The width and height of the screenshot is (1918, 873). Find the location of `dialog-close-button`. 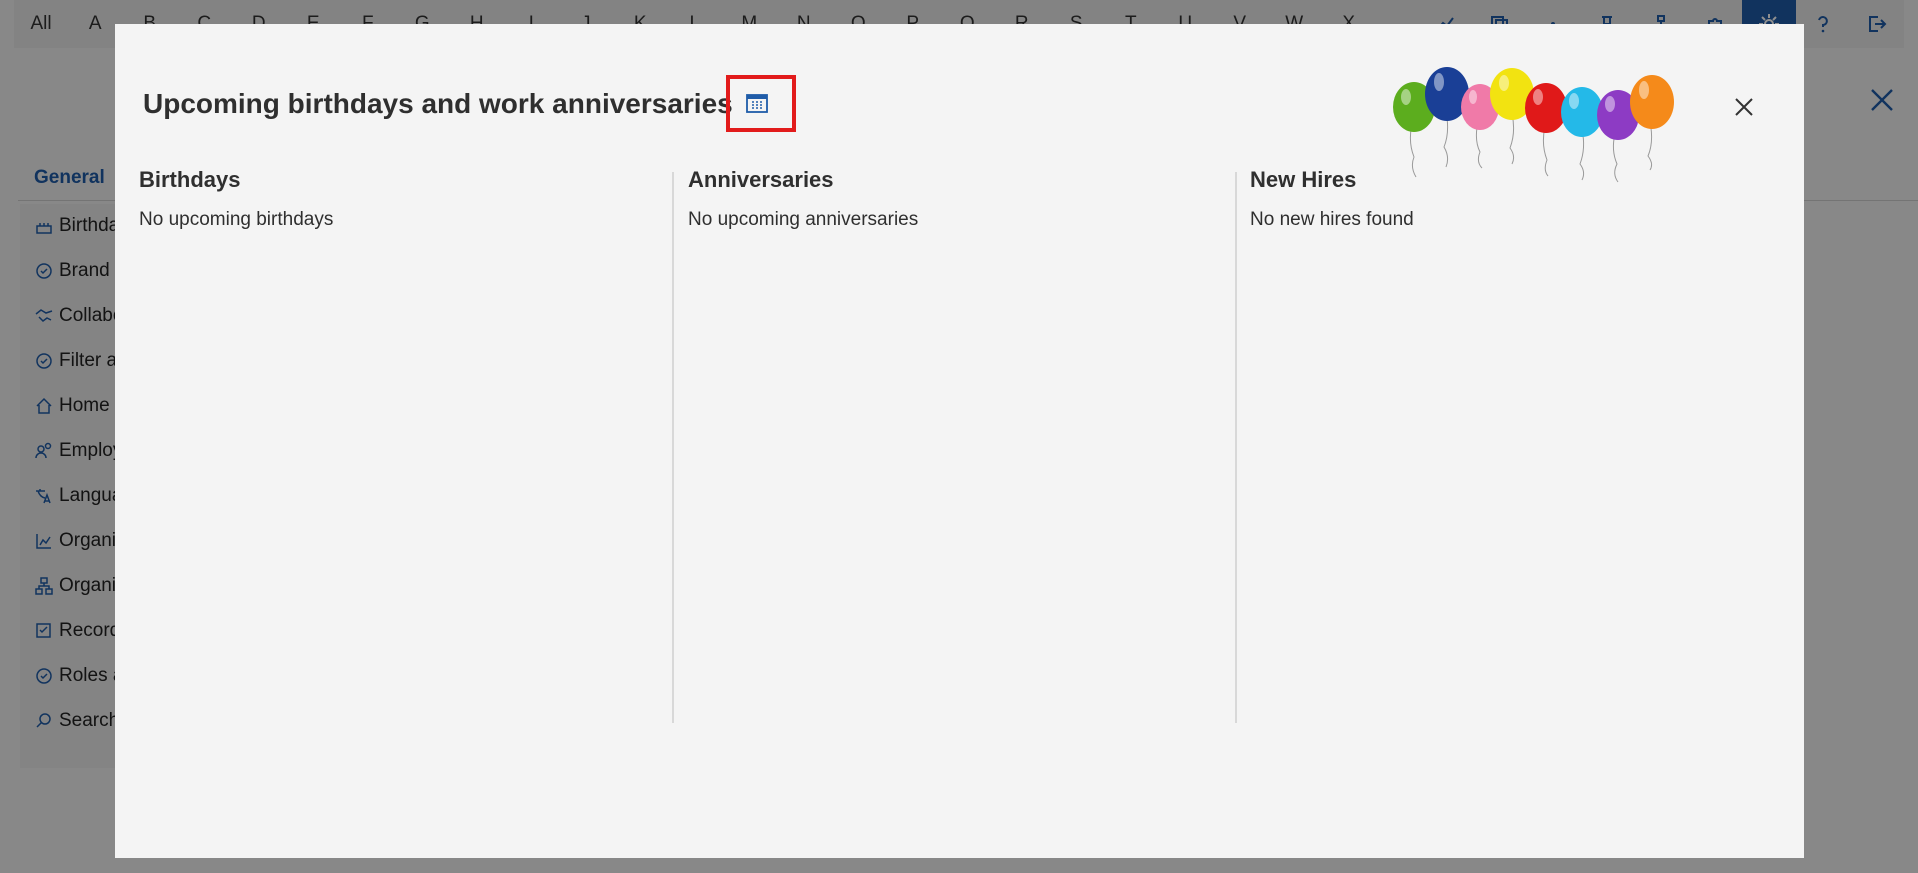

dialog-close-button is located at coordinates (1744, 107).